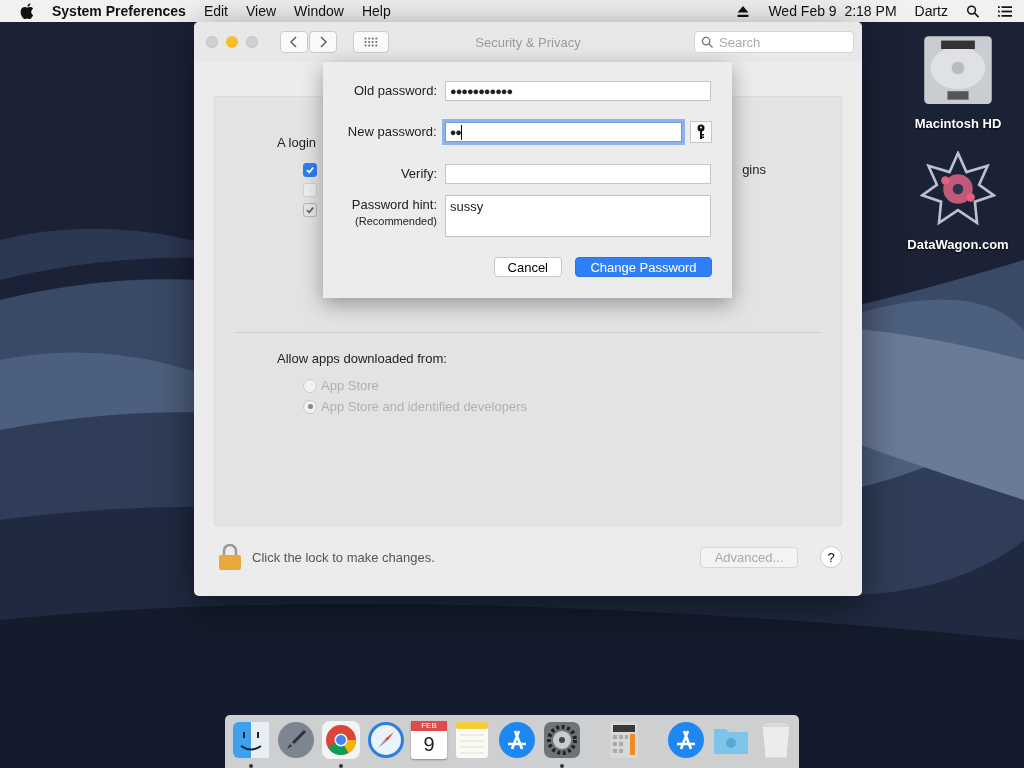 The width and height of the screenshot is (1024, 768). I want to click on menu-item: Help, so click(376, 11).